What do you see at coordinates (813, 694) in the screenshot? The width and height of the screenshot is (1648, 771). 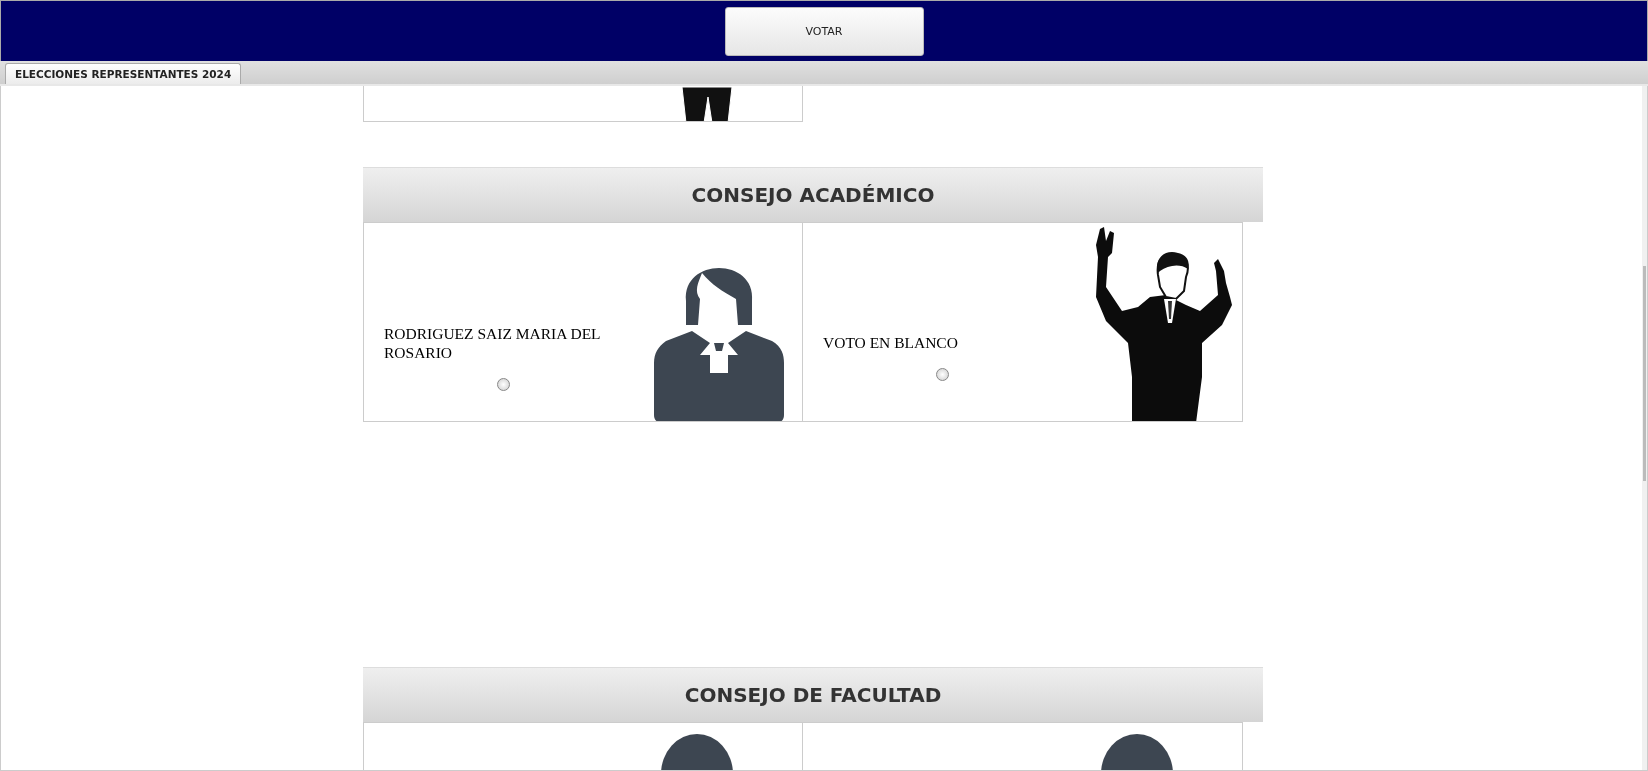 I see `section-header: CONSEJO DE FACULTAD` at bounding box center [813, 694].